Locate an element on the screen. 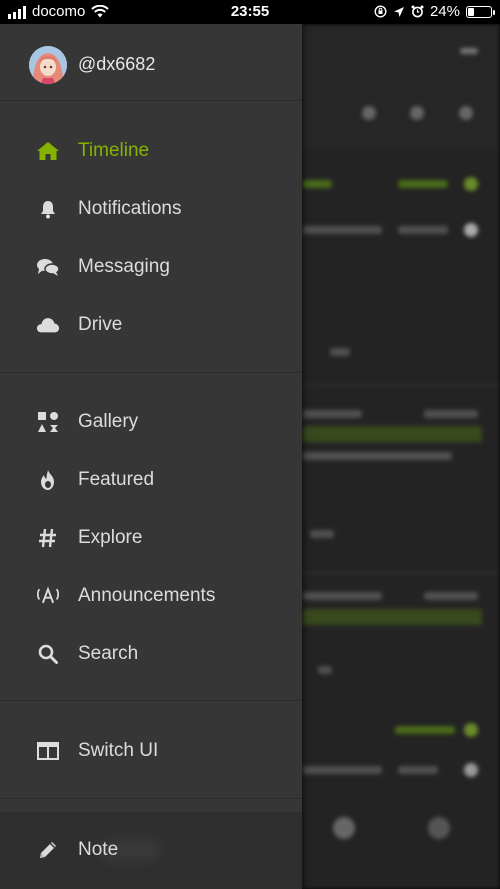  location-icon is located at coordinates (398, 11).